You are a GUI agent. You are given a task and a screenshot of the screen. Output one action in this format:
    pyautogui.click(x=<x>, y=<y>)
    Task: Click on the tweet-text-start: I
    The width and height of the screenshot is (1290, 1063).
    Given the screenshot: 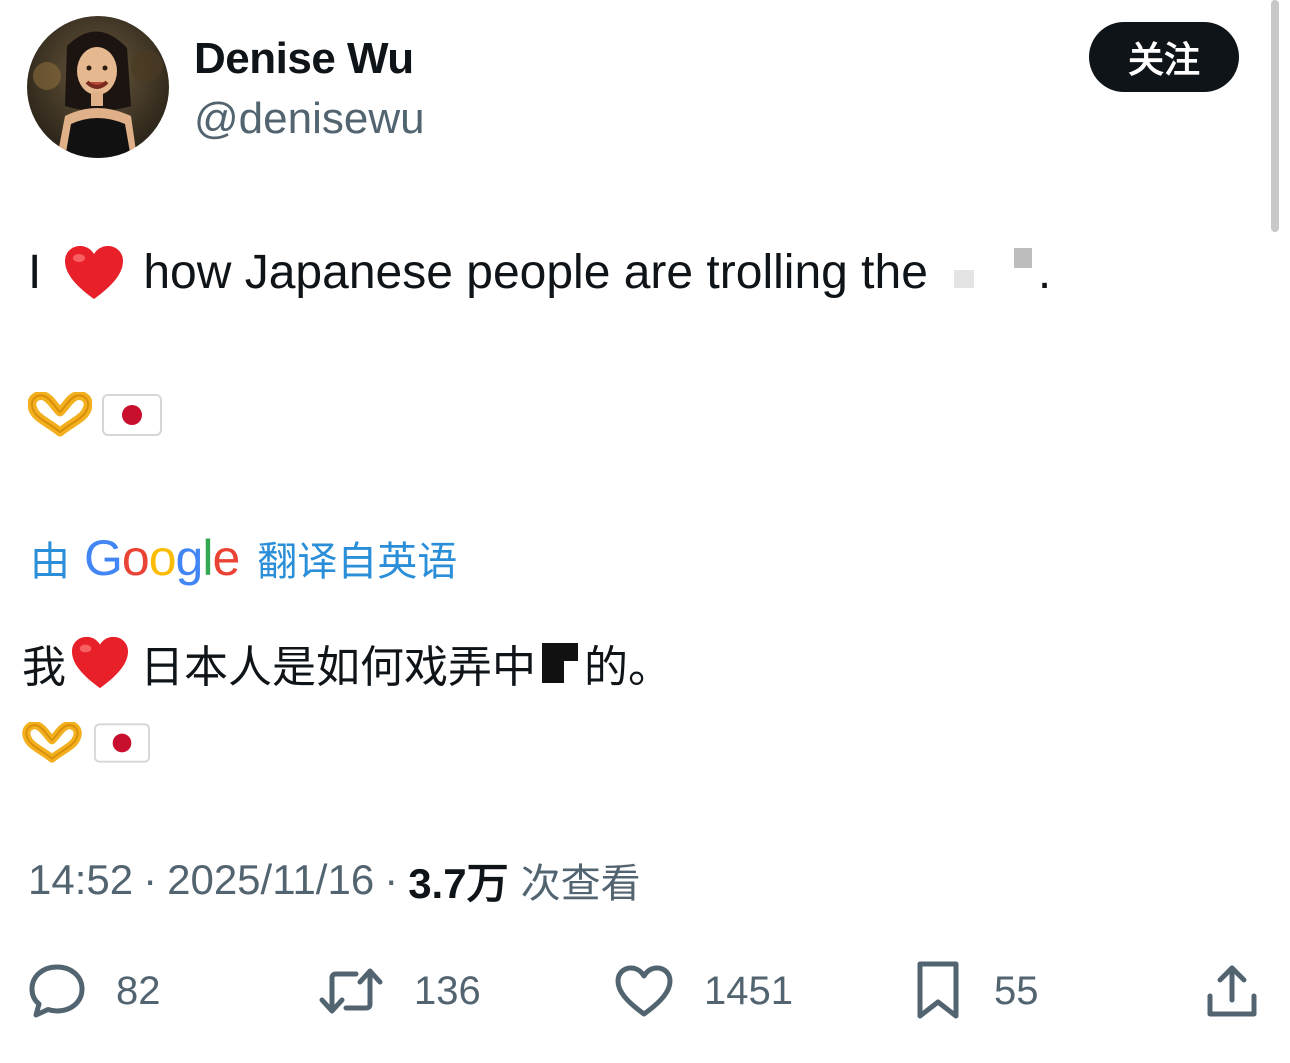 What is the action you would take?
    pyautogui.click(x=35, y=272)
    